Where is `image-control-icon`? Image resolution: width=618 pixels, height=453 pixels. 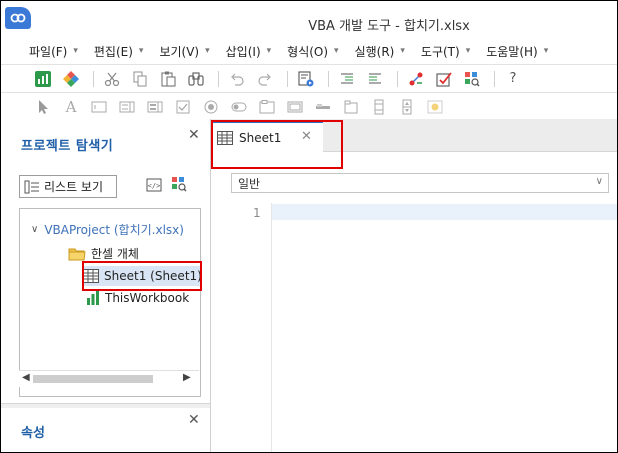
image-control-icon is located at coordinates (435, 107).